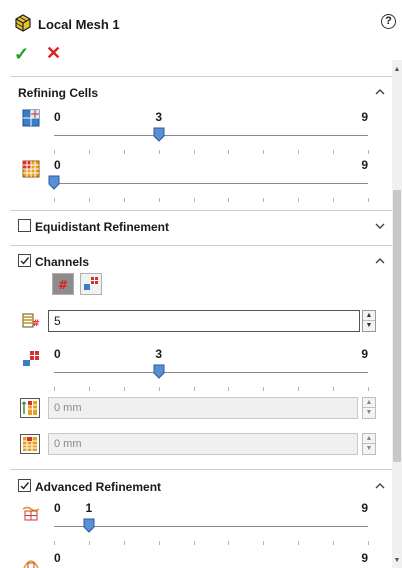 This screenshot has width=402, height=568. I want to click on cell-grid-icon, so click(91, 283).